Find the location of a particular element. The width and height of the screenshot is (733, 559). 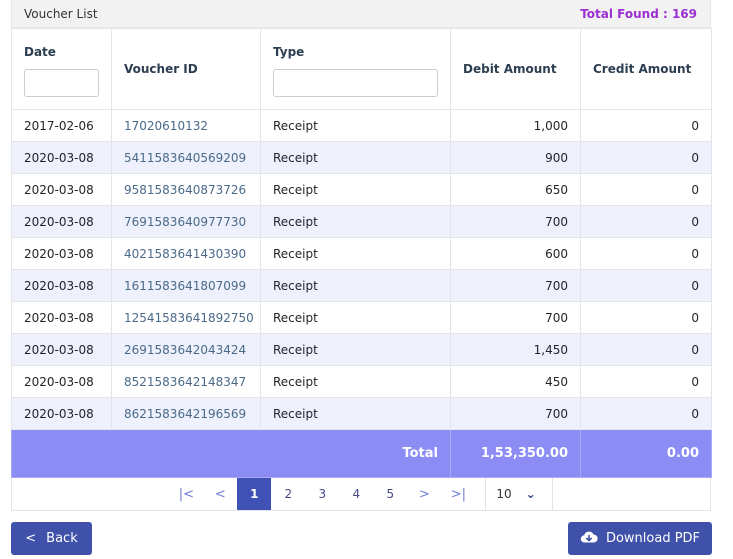

date-column-header: Date is located at coordinates (61, 69).